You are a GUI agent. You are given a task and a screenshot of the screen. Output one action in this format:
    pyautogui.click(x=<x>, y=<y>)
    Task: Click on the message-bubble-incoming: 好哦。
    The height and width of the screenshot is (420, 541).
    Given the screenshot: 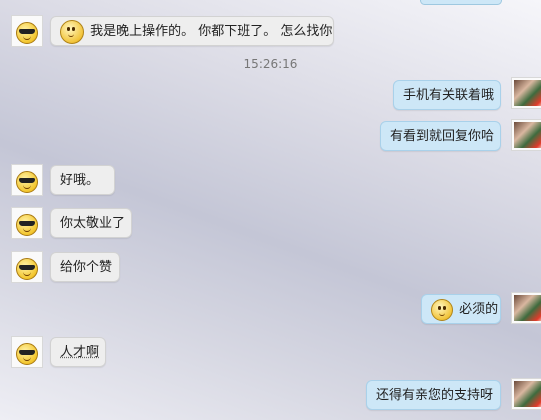 What is the action you would take?
    pyautogui.click(x=82, y=180)
    